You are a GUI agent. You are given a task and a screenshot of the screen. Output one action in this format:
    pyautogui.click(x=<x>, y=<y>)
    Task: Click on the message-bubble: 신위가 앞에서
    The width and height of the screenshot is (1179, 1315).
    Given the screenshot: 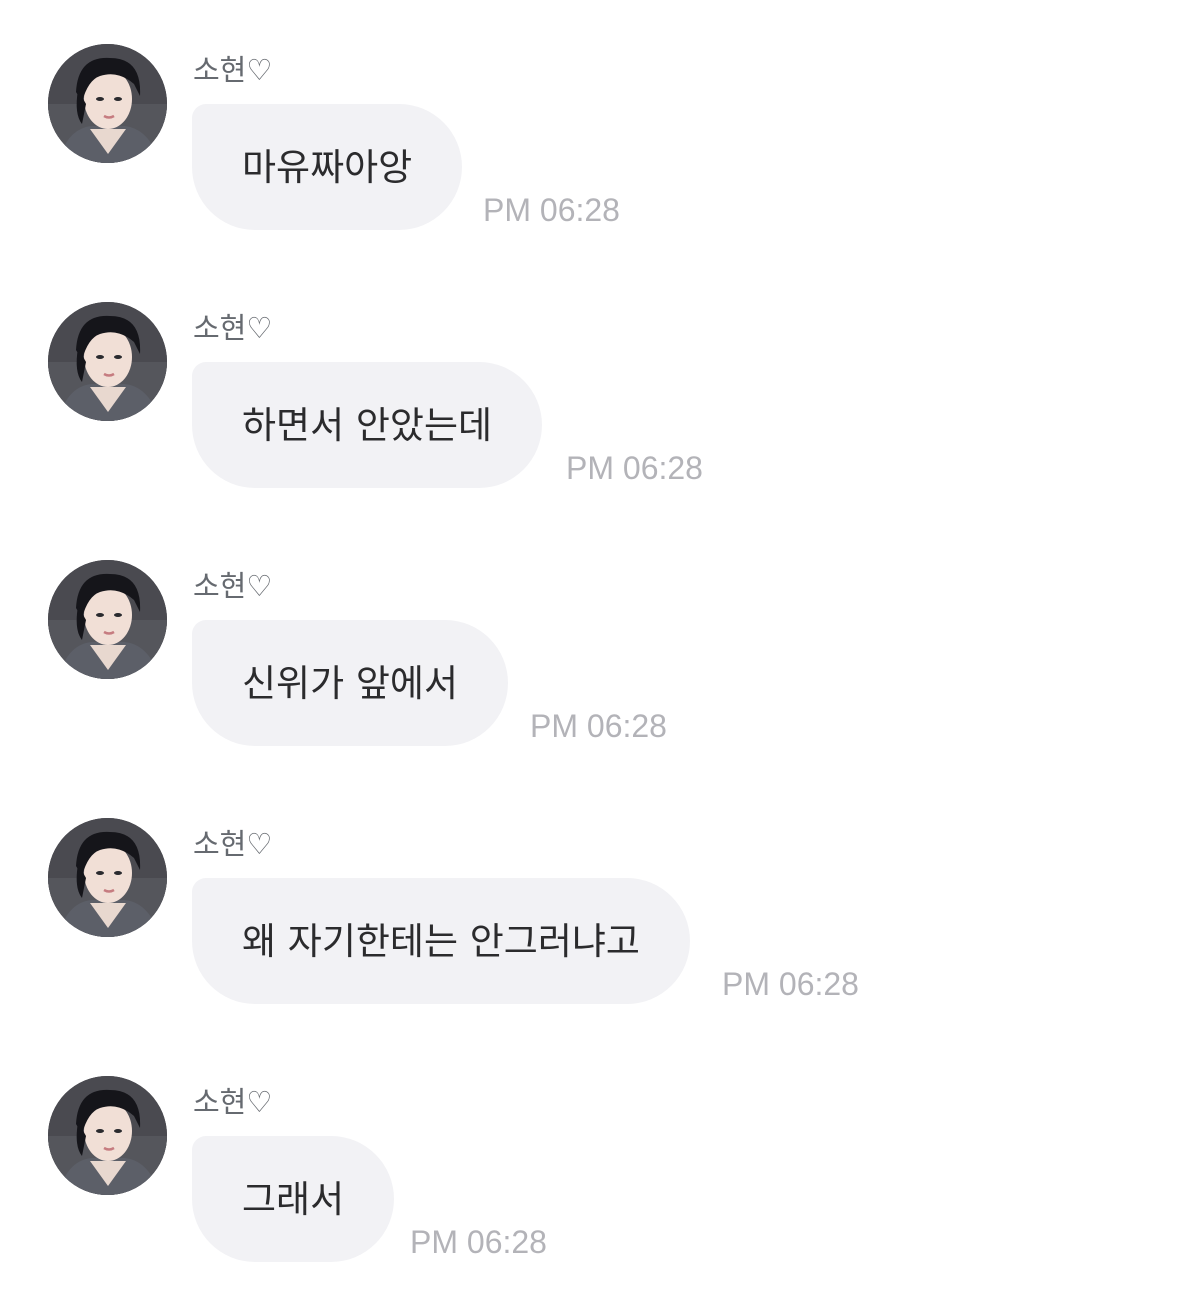 What is the action you would take?
    pyautogui.click(x=350, y=683)
    